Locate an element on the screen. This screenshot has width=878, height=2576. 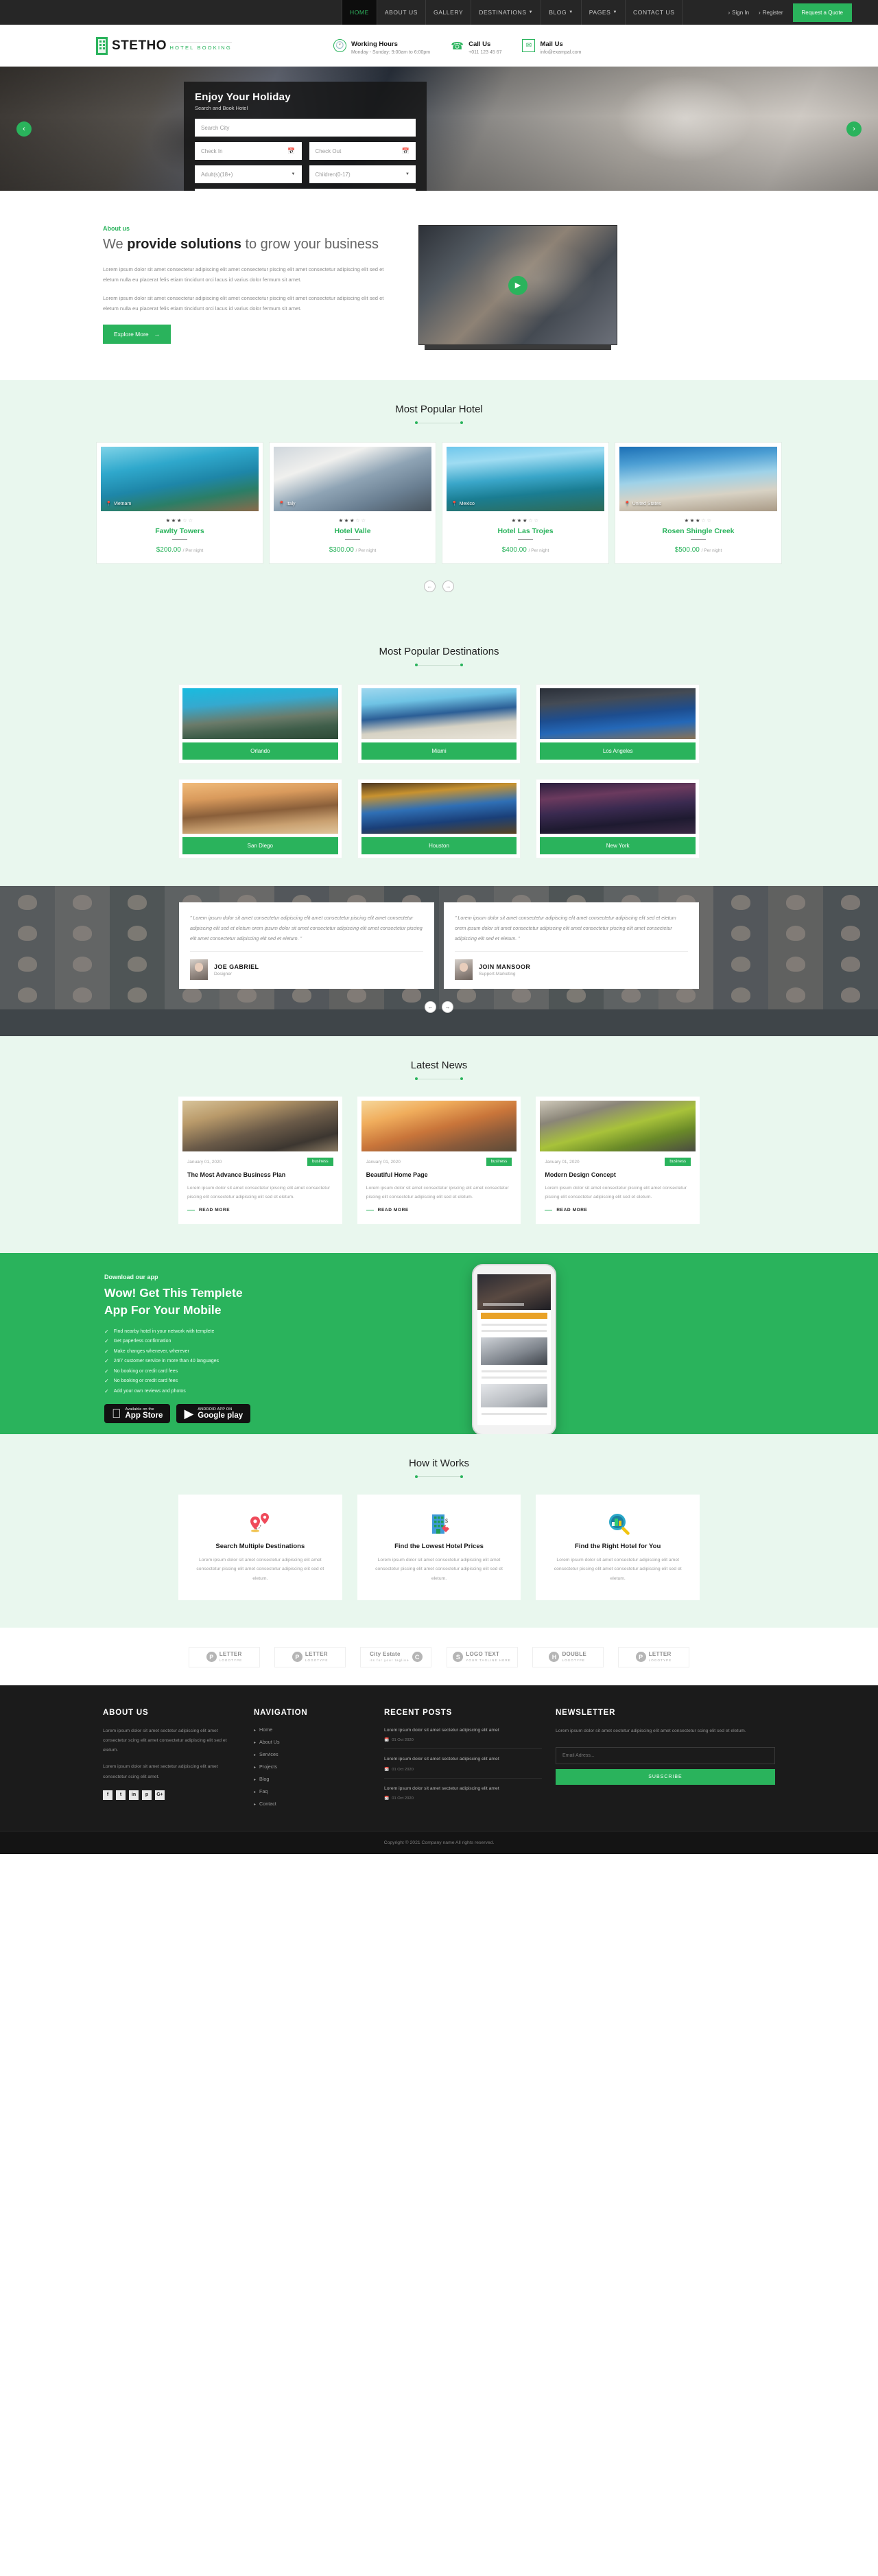
destination-image is located at coordinates (260, 808).